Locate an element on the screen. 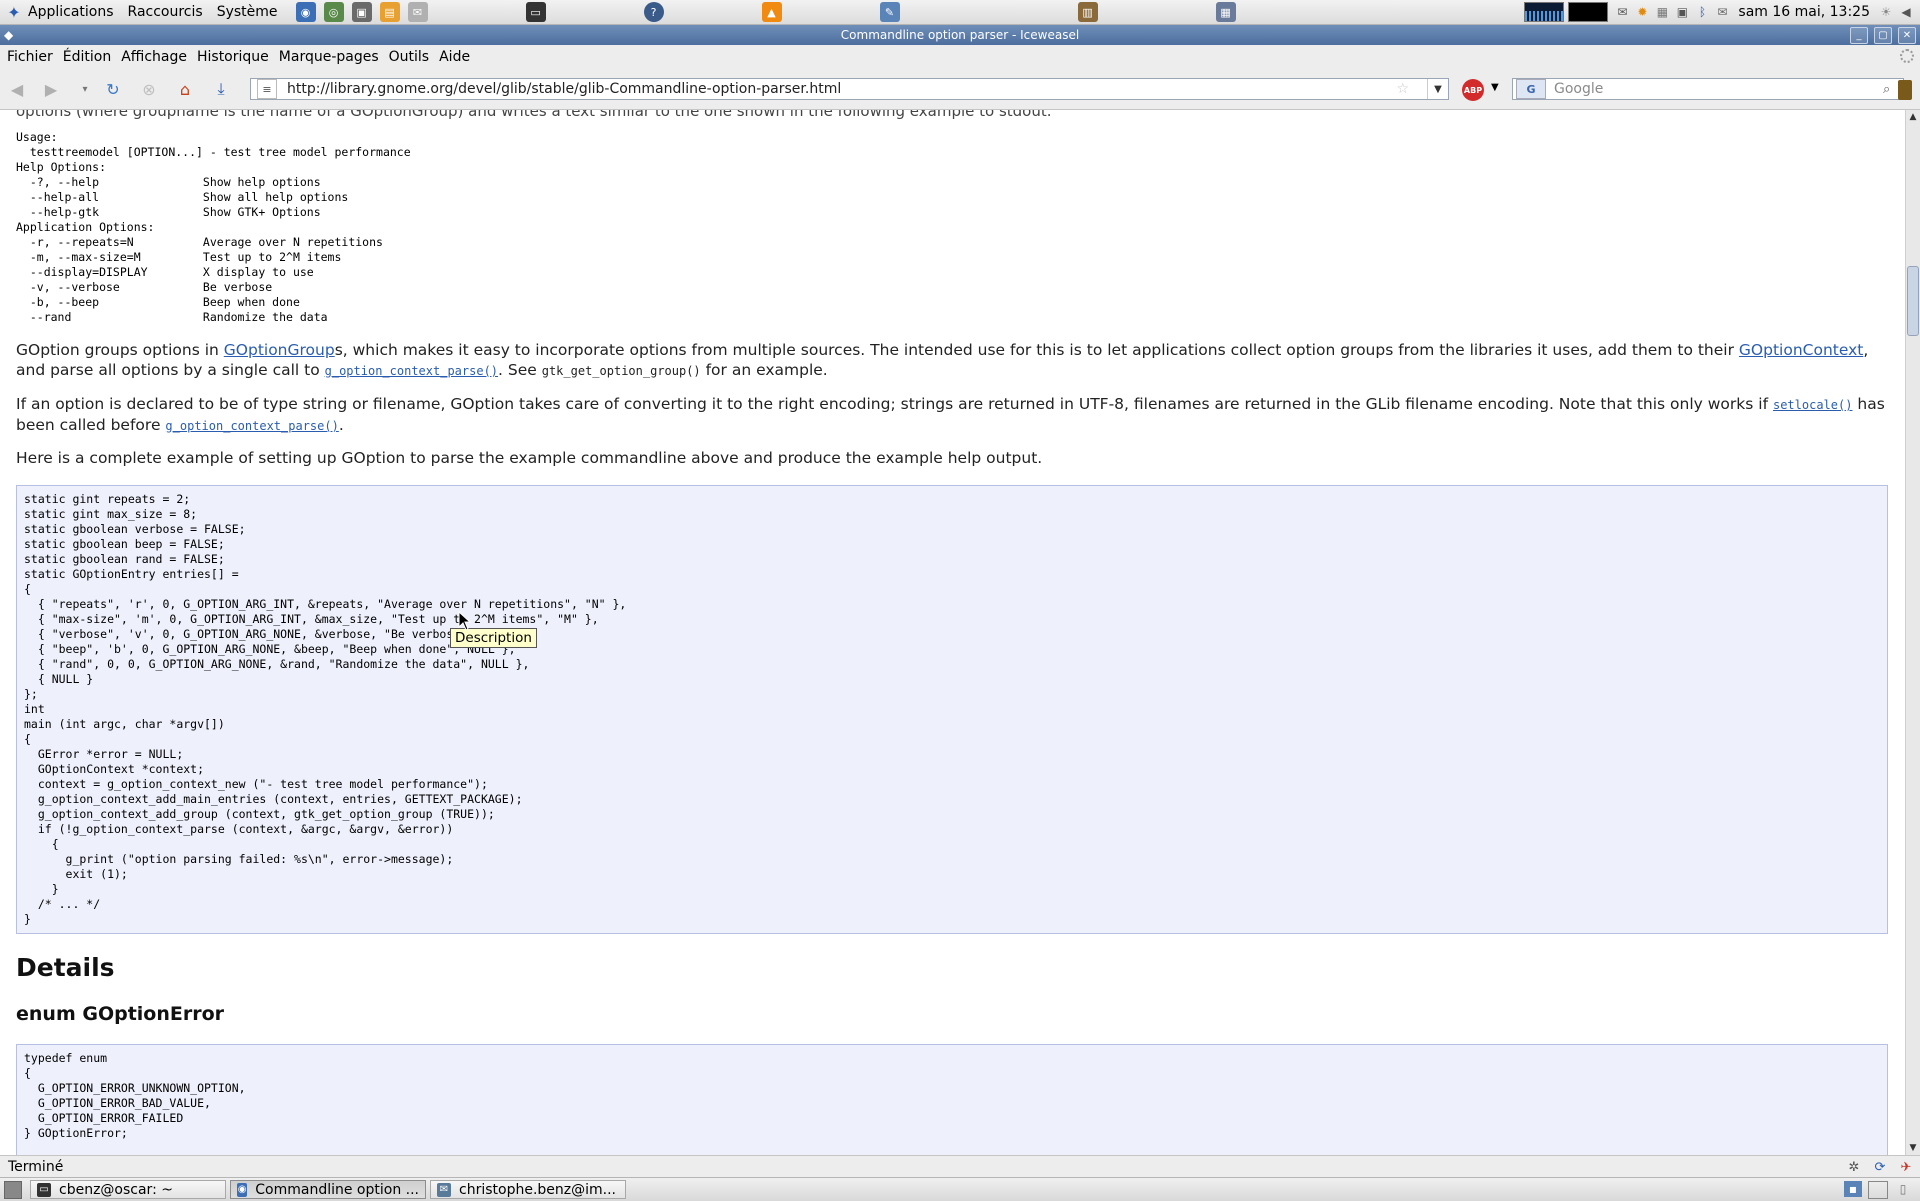 The image size is (1920, 1201). menu-historique: Historique is located at coordinates (233, 57).